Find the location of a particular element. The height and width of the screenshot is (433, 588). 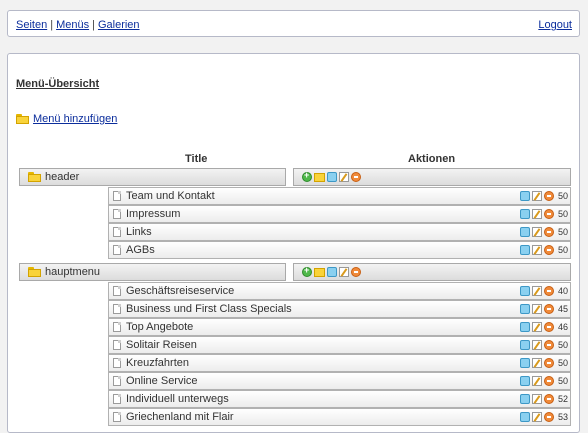

nav-link-galerien: Galerien is located at coordinates (119, 25).